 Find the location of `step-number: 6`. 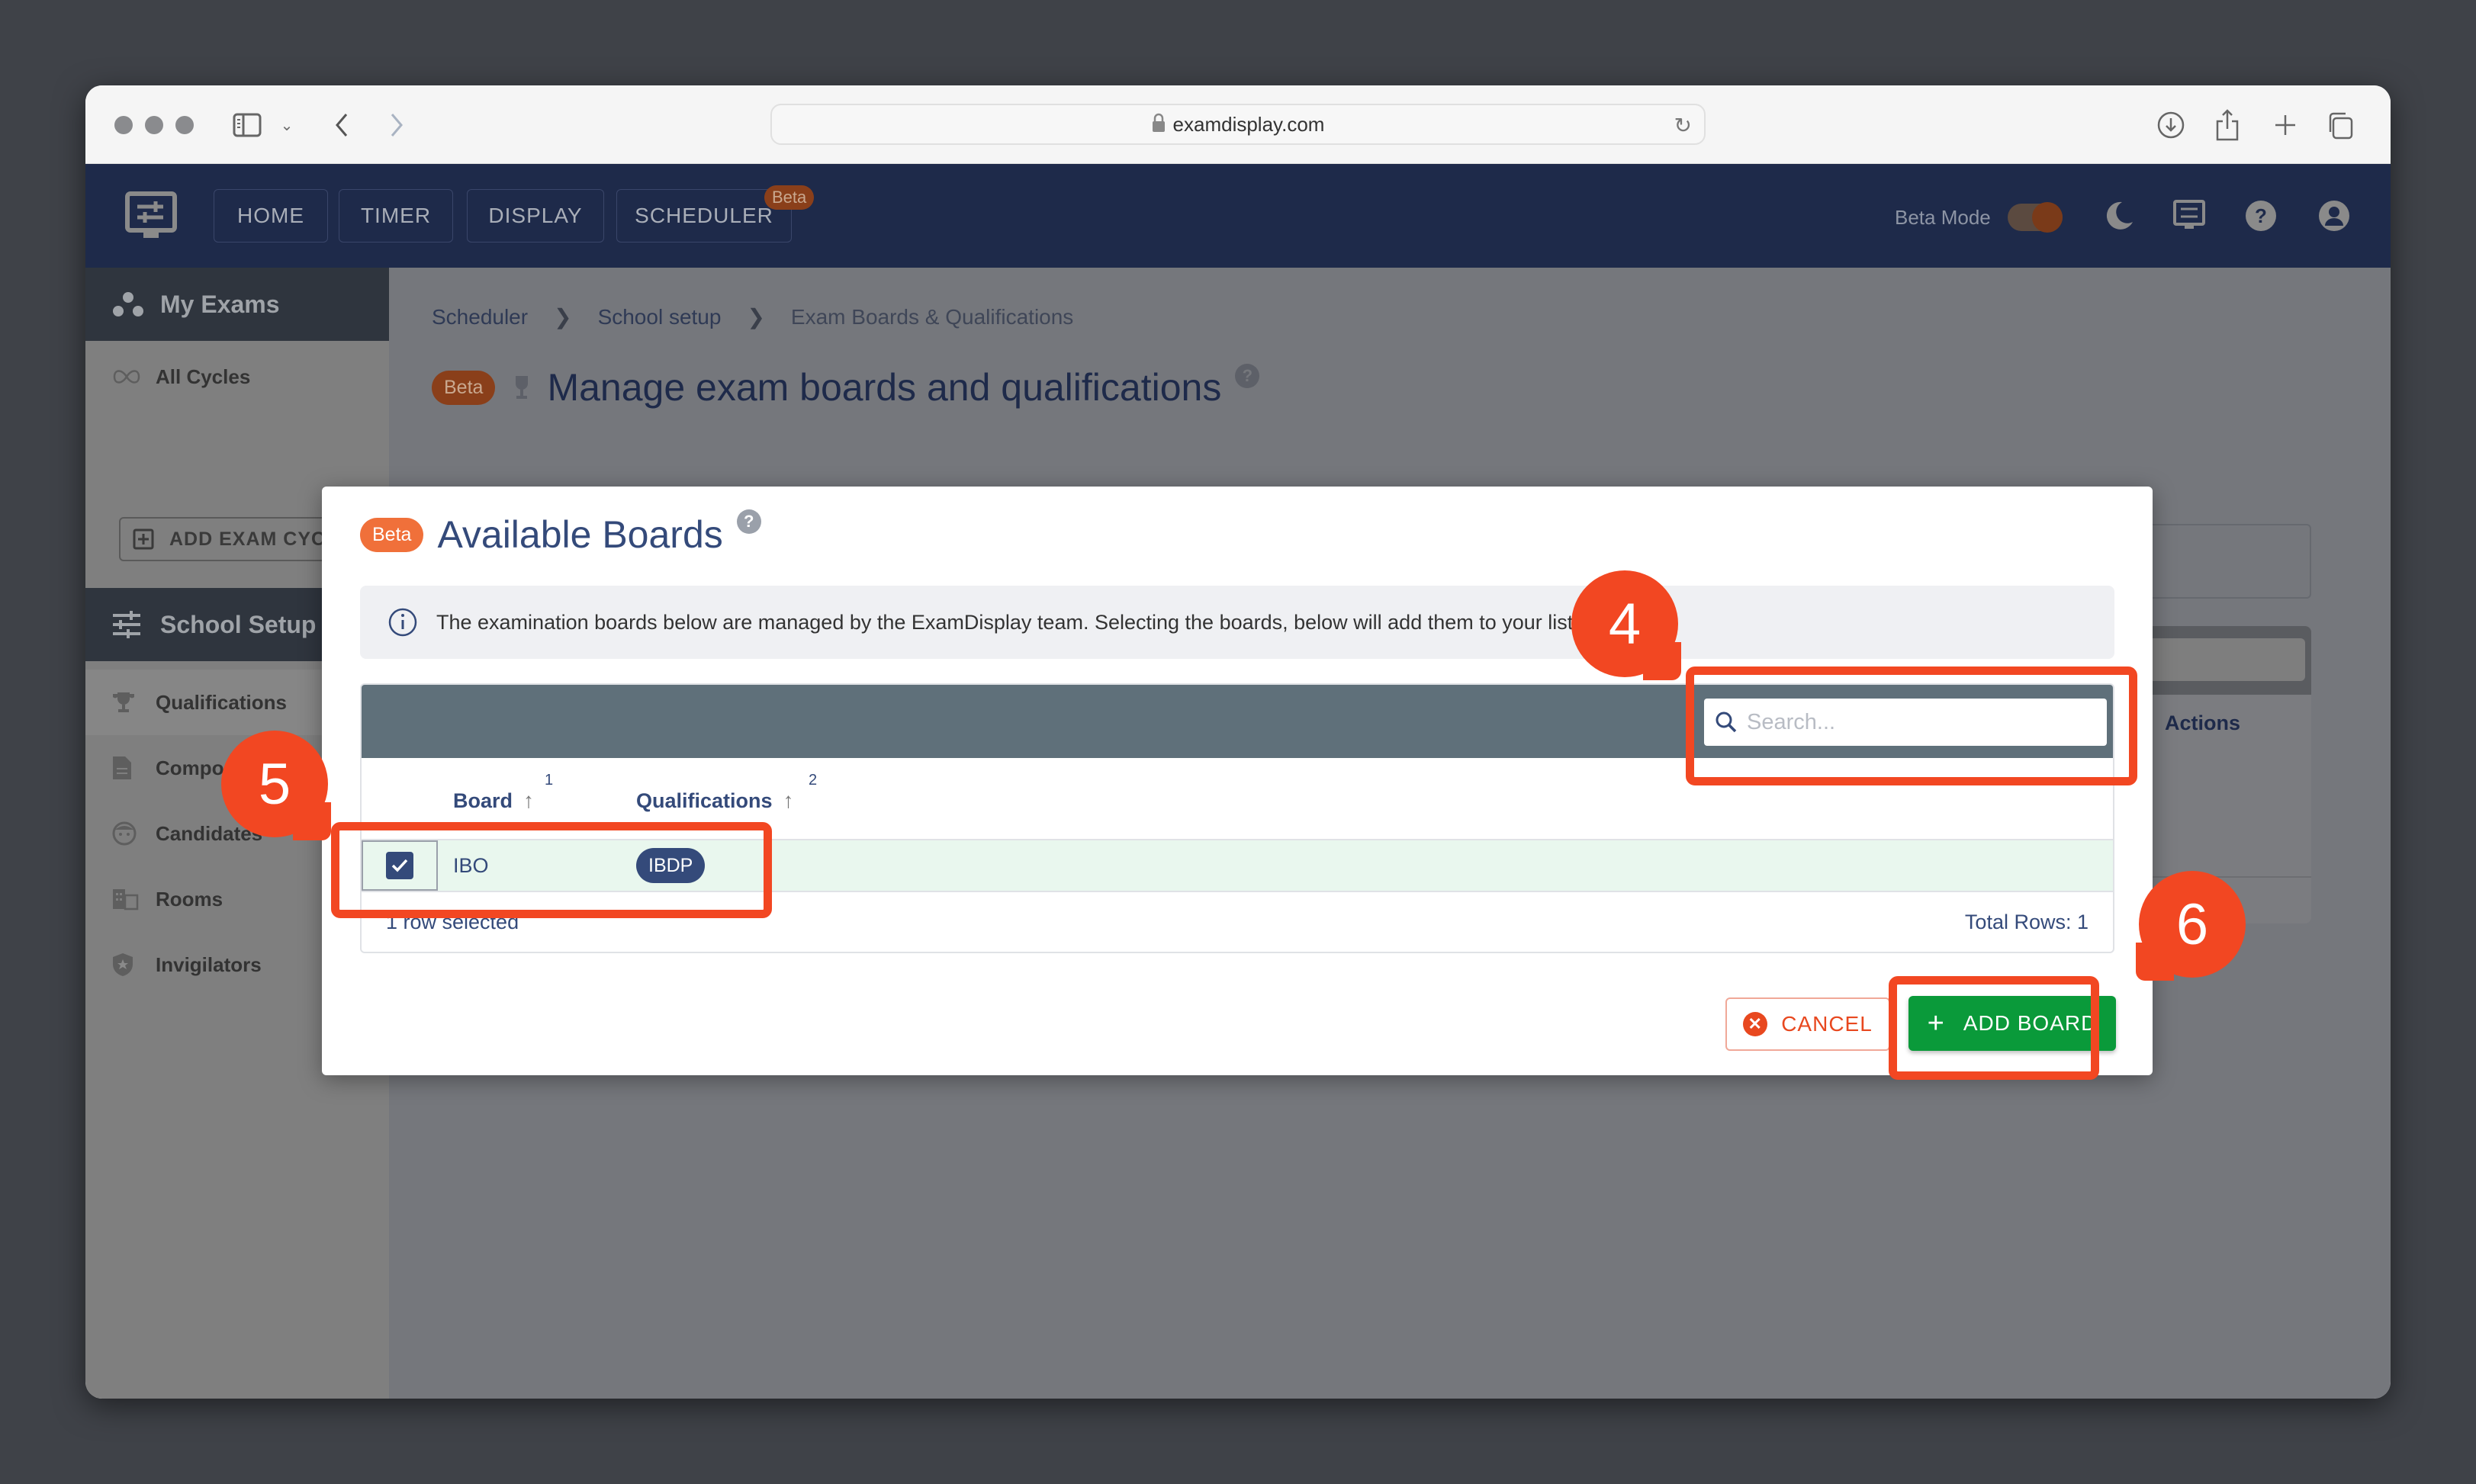

step-number: 6 is located at coordinates (2192, 924).